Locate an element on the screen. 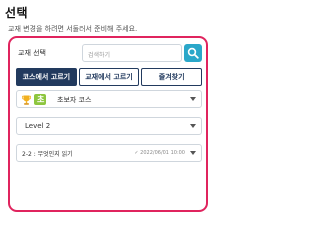  page-subtitle: 교재 변경을 하려면 서둘러서 준비해 주세요. is located at coordinates (73, 29).